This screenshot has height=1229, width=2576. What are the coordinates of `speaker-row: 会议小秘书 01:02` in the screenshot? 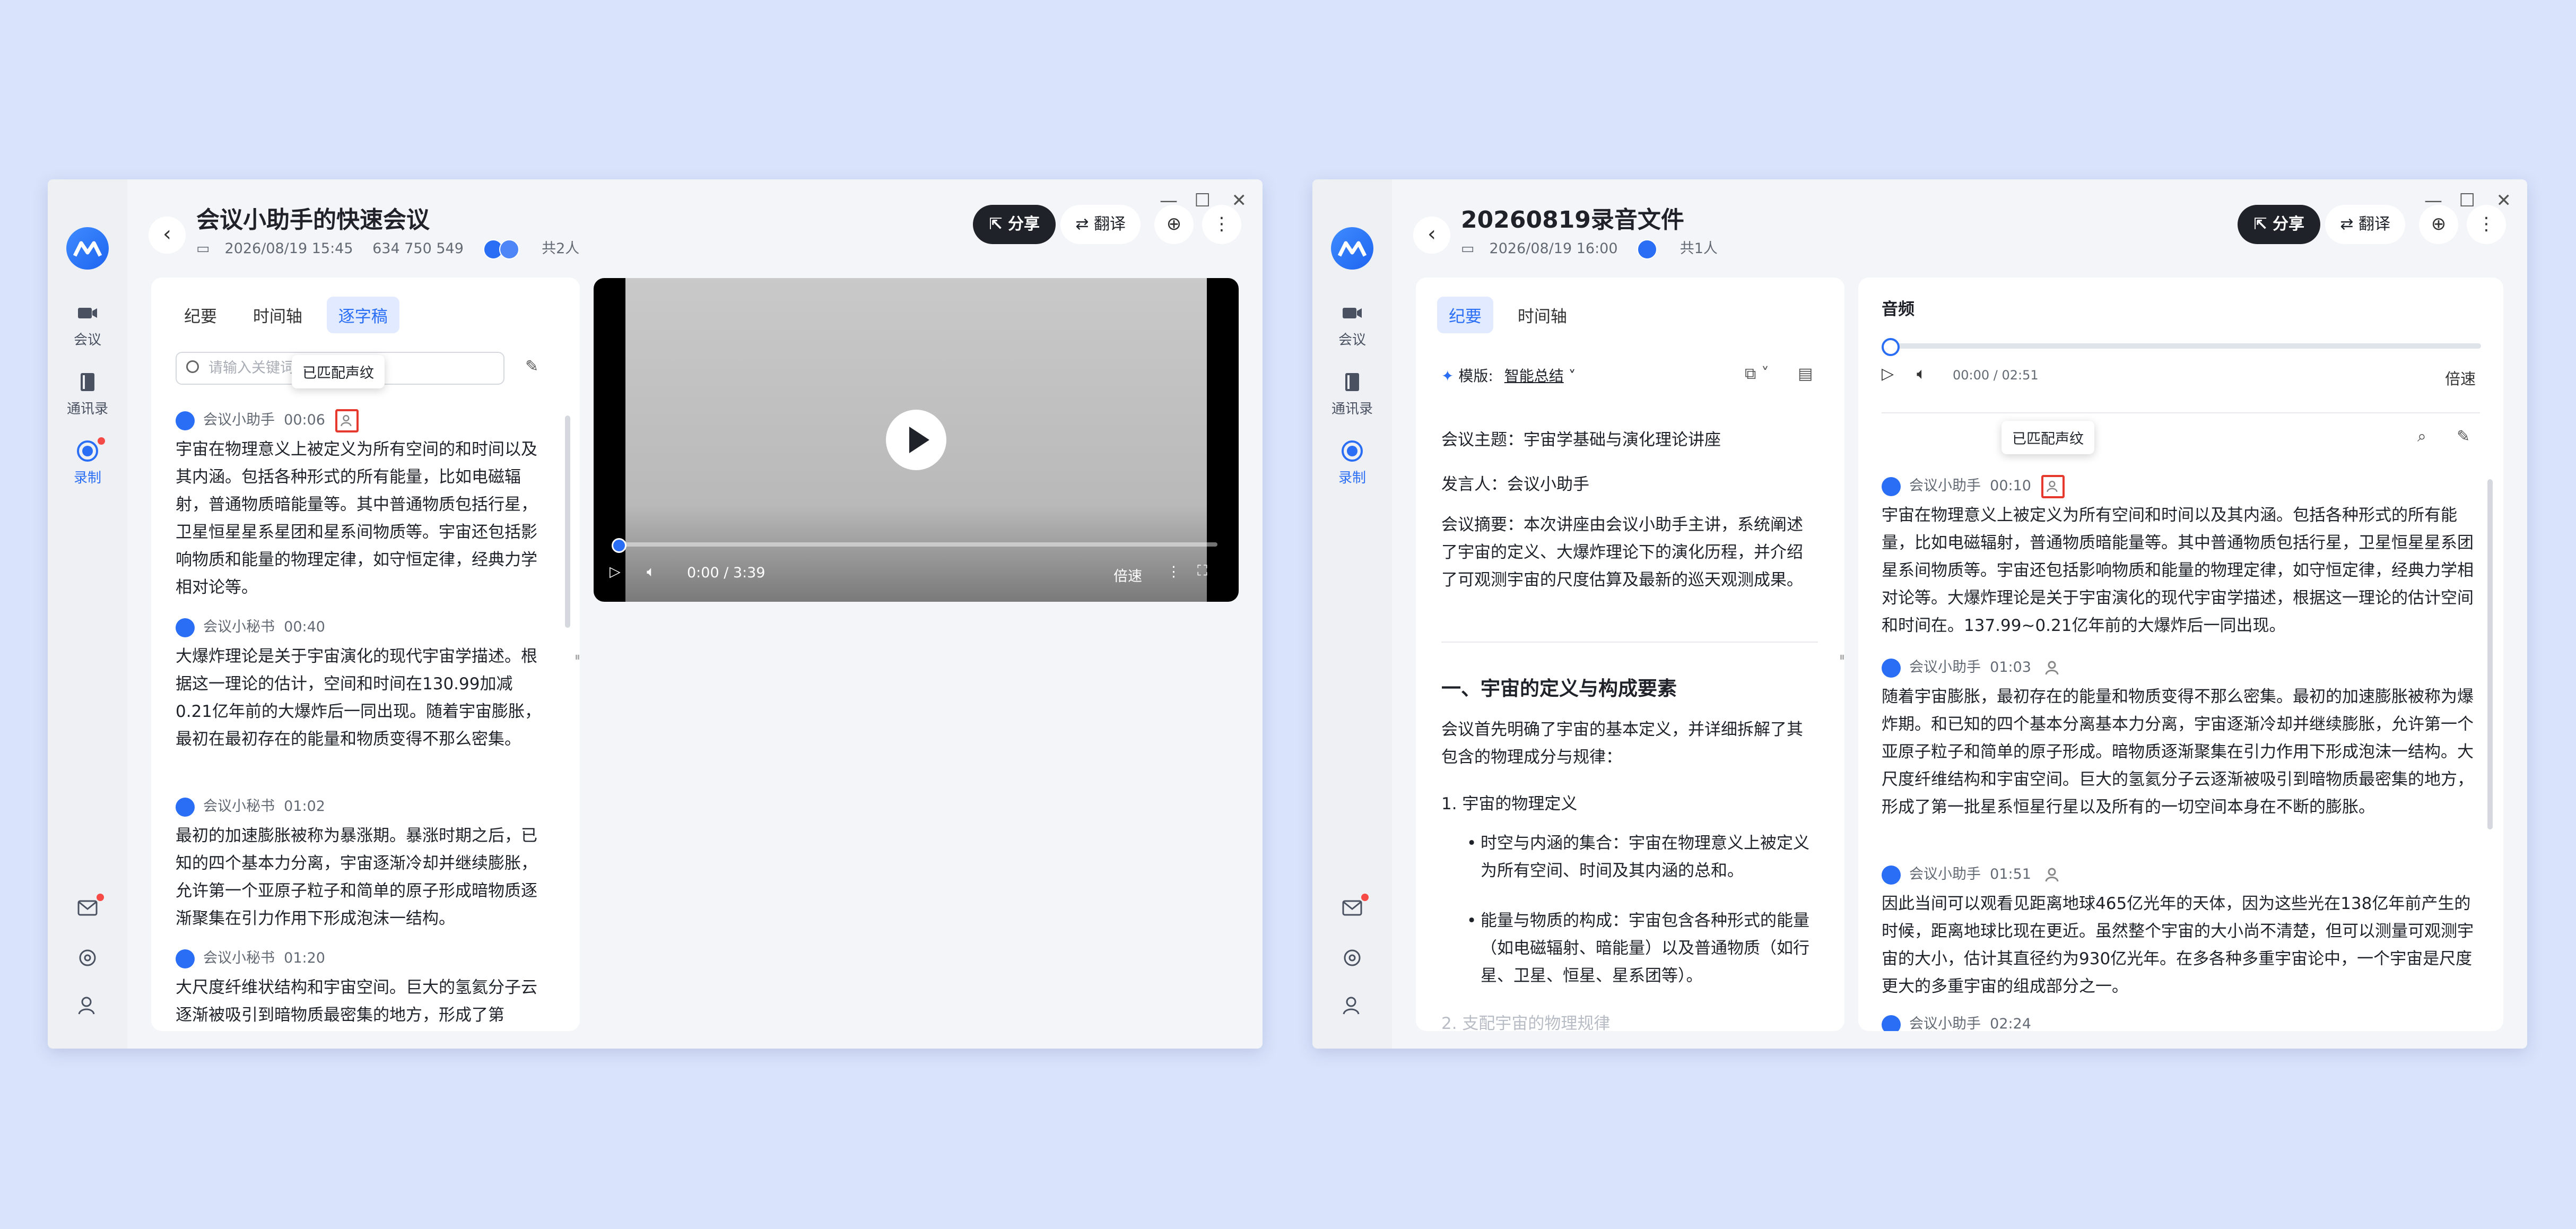 It's located at (251, 806).